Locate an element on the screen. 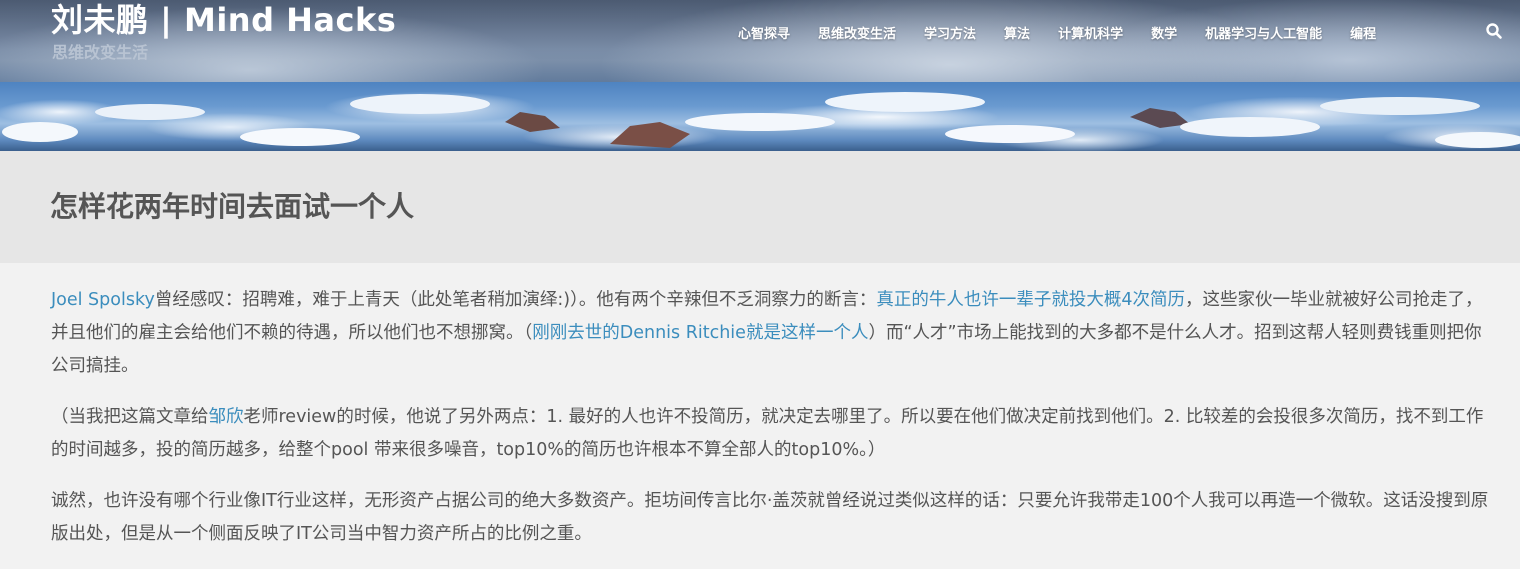 This screenshot has width=1520, height=569. link-joel-spolsky: Joel Spolsky is located at coordinates (103, 300).